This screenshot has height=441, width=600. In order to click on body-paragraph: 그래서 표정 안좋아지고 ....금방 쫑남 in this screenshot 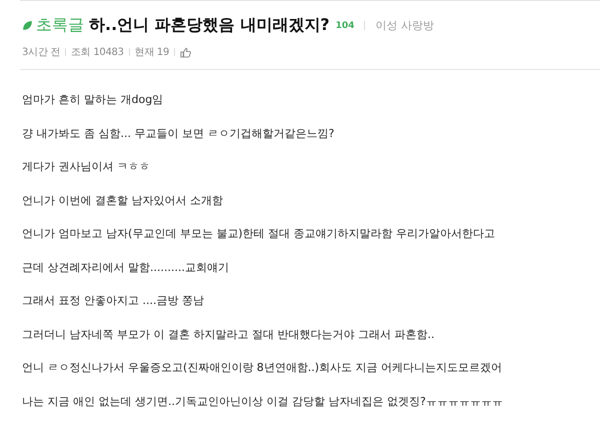, I will do `click(113, 301)`.